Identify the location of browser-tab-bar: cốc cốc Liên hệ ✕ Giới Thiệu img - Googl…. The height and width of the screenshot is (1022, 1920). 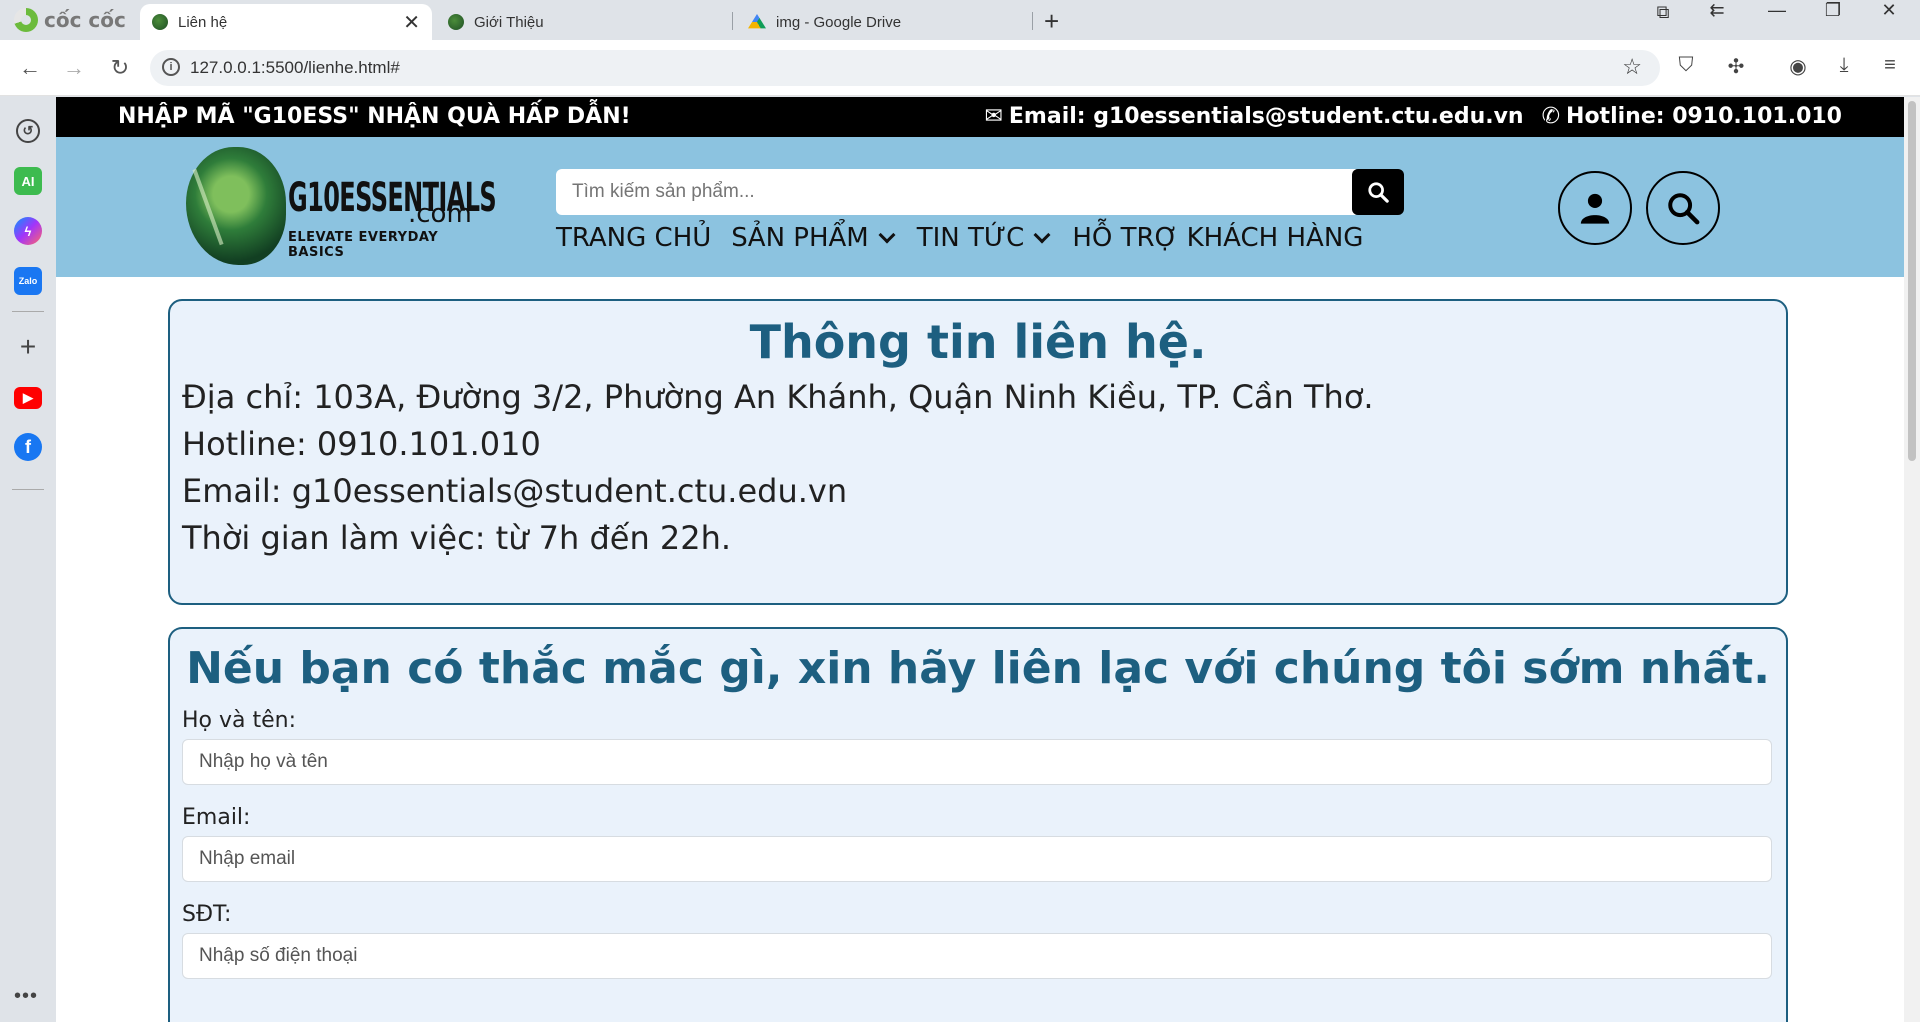
(960, 20).